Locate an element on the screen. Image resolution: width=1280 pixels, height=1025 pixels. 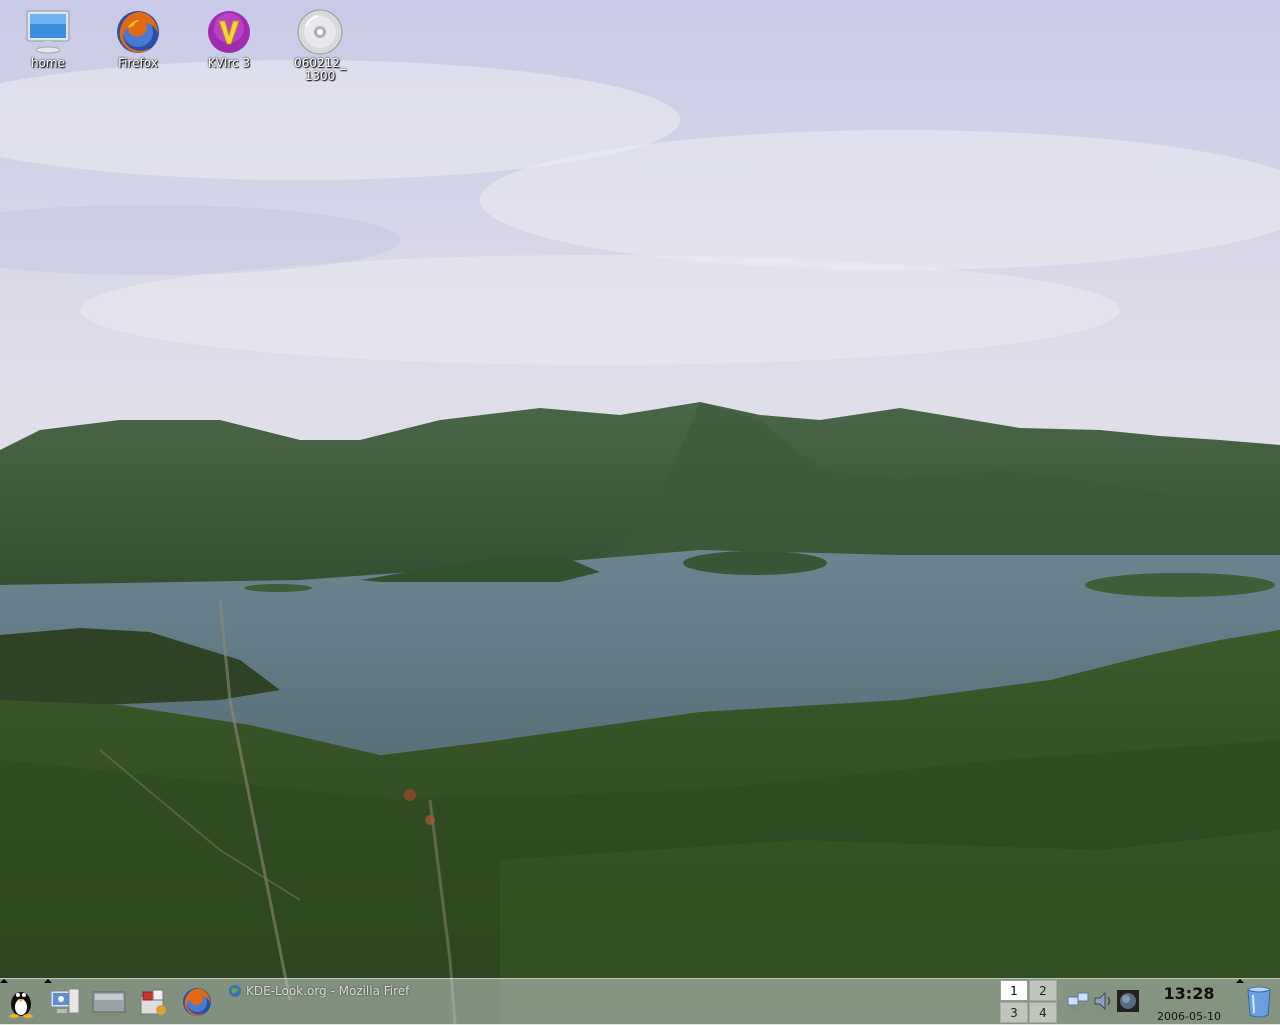
taskbar-task-firefox: KDE-Look.org - Mozilla Firef is located at coordinates (323, 991).